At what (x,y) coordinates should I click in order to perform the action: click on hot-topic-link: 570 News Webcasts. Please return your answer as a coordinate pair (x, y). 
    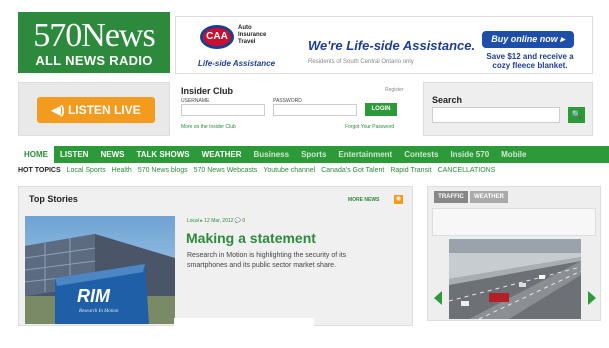
    Looking at the image, I should click on (226, 173).